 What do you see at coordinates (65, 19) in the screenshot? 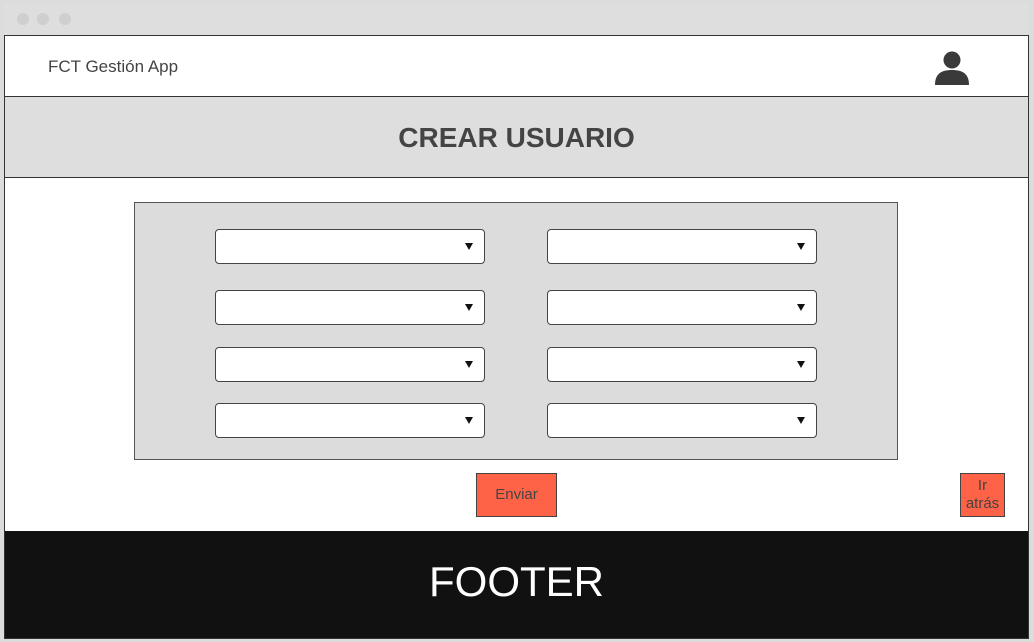
I see `window-dot-maximize` at bounding box center [65, 19].